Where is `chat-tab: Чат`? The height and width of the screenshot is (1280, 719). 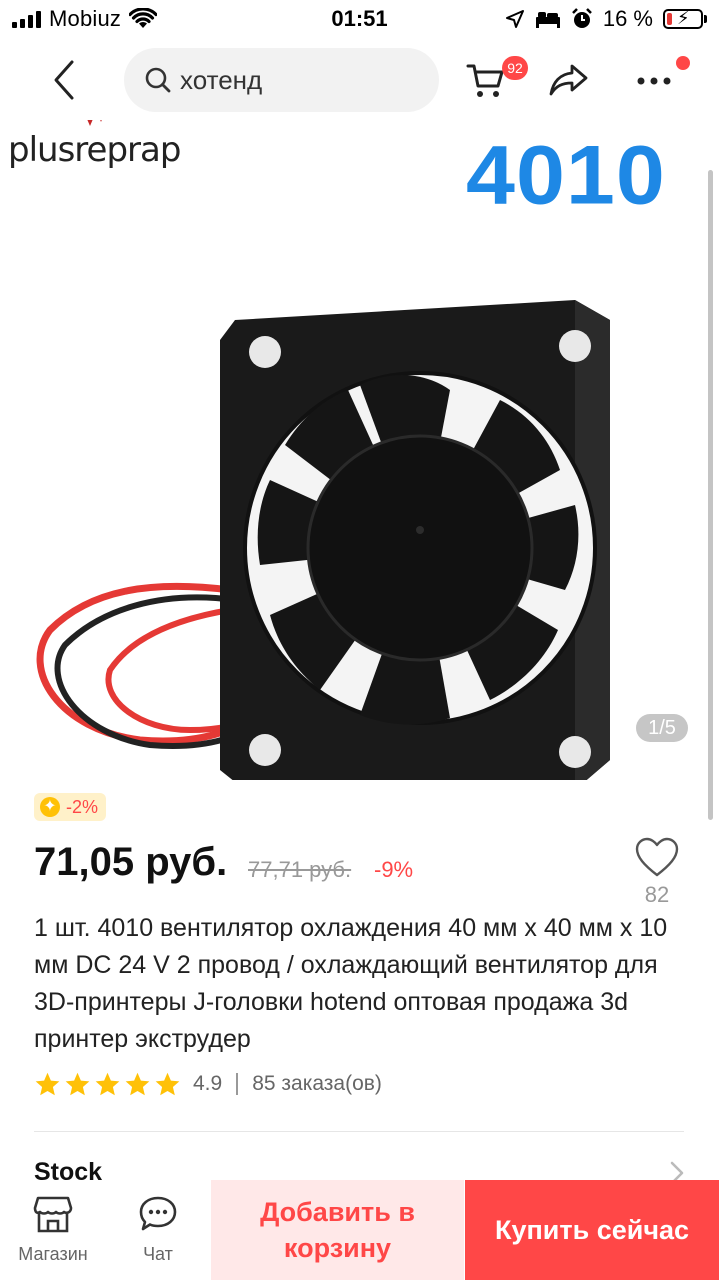
chat-tab: Чат is located at coordinates (158, 1230).